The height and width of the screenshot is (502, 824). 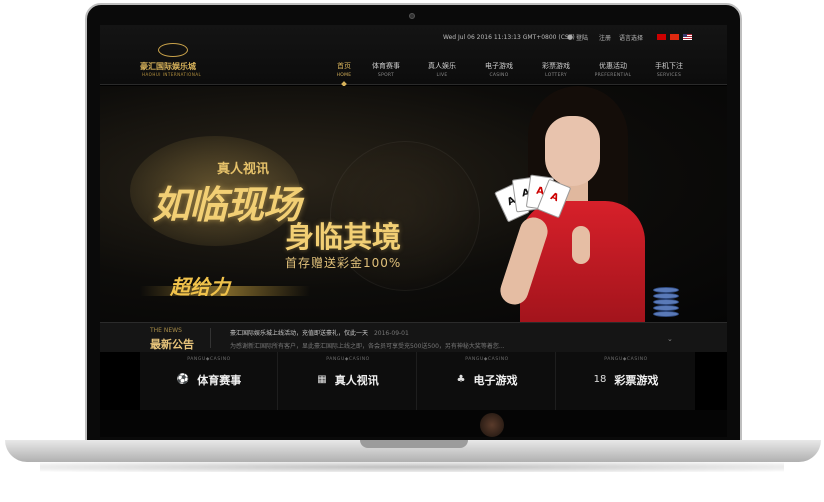 I want to click on hero-power-text: 超给力, so click(x=200, y=287).